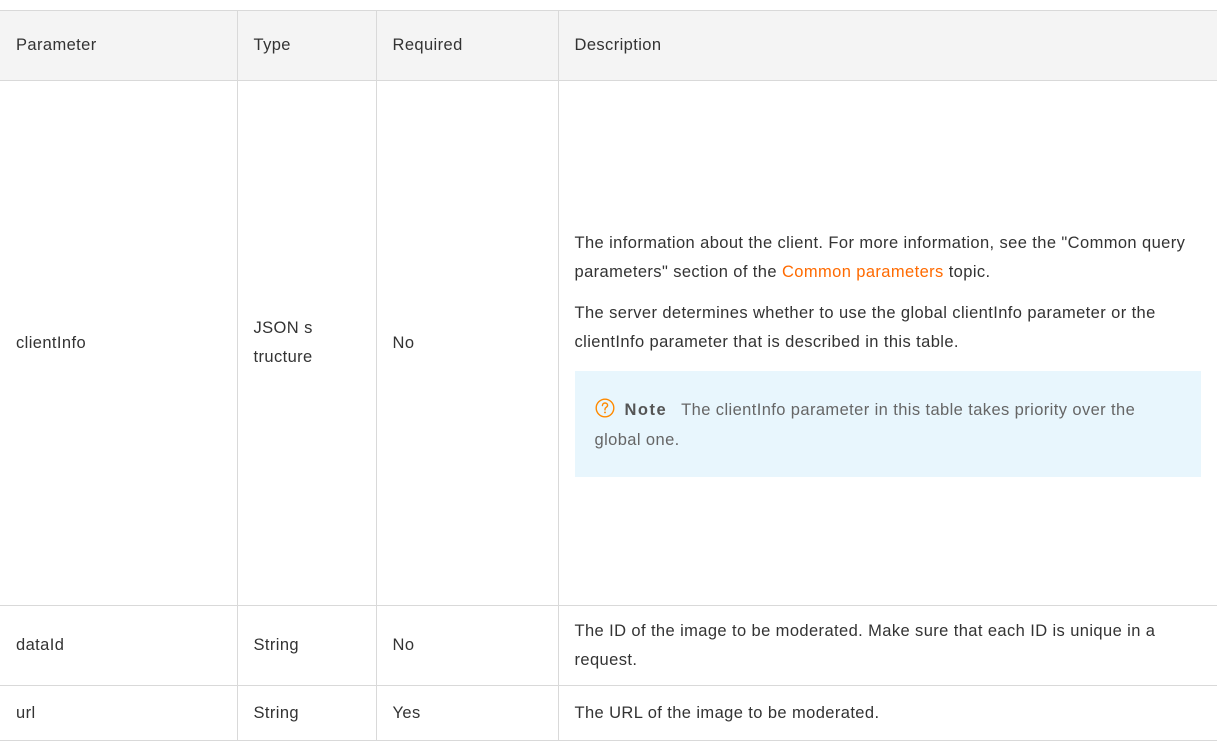 This screenshot has width=1217, height=741. I want to click on required-cell: Yes, so click(467, 713).